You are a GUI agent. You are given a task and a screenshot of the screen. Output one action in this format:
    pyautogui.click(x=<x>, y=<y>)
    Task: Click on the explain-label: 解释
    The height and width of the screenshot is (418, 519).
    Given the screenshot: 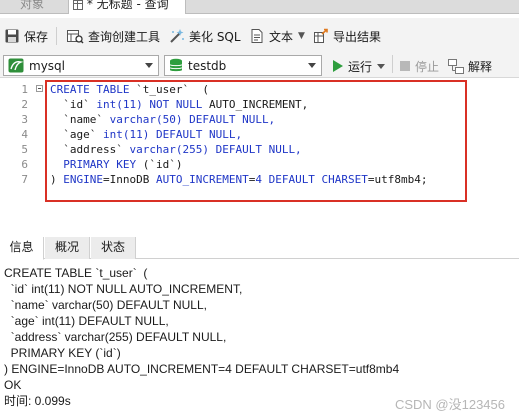 What is the action you would take?
    pyautogui.click(x=480, y=66)
    